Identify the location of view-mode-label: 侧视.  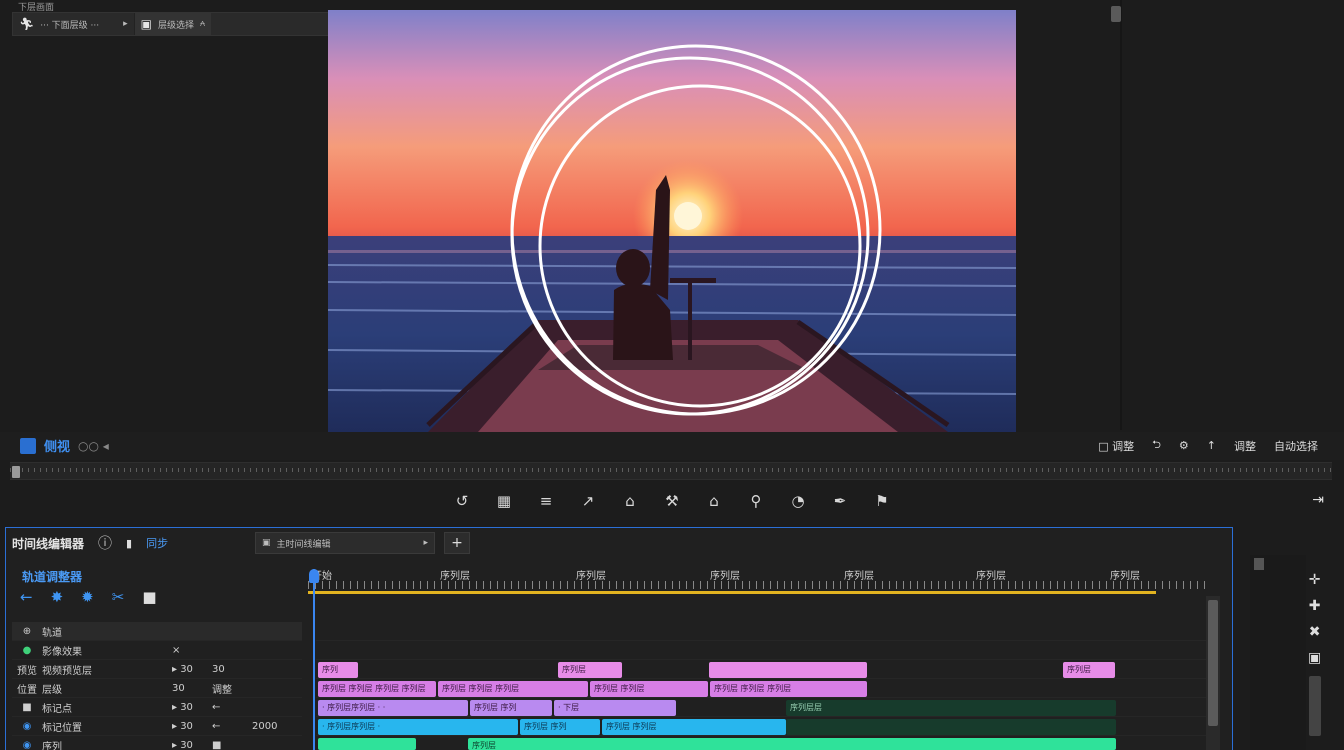
(57, 445).